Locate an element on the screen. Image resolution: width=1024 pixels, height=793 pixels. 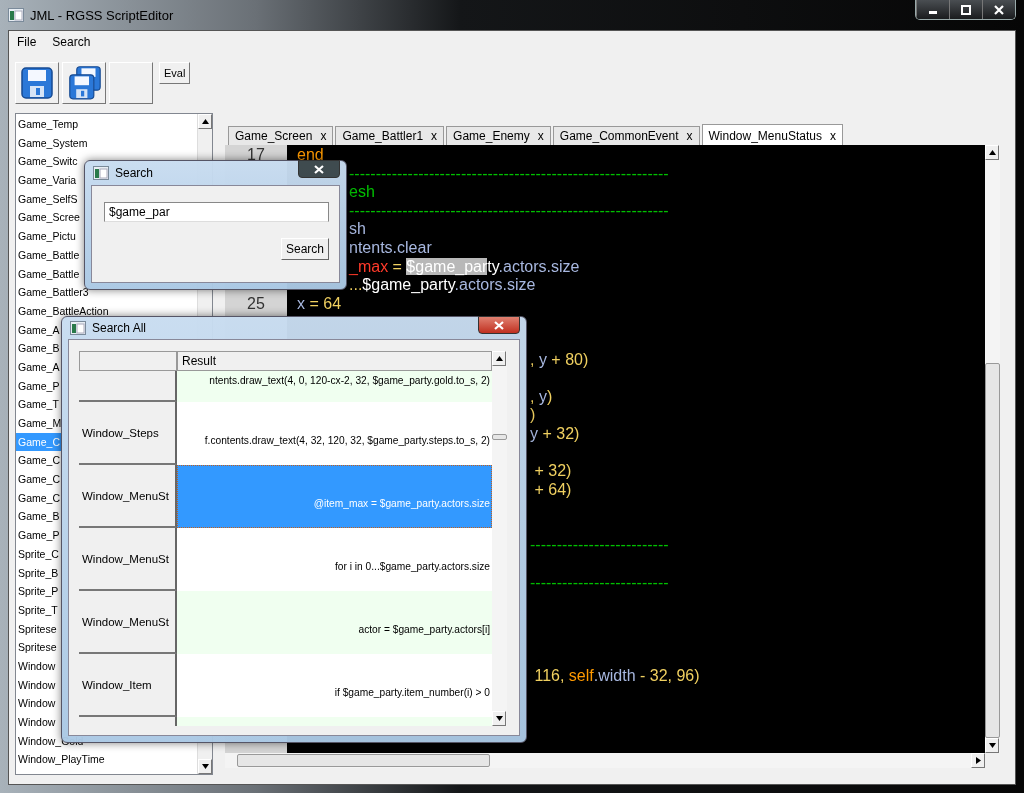
script-list-item: Game_Battler3 is located at coordinates (53, 292).